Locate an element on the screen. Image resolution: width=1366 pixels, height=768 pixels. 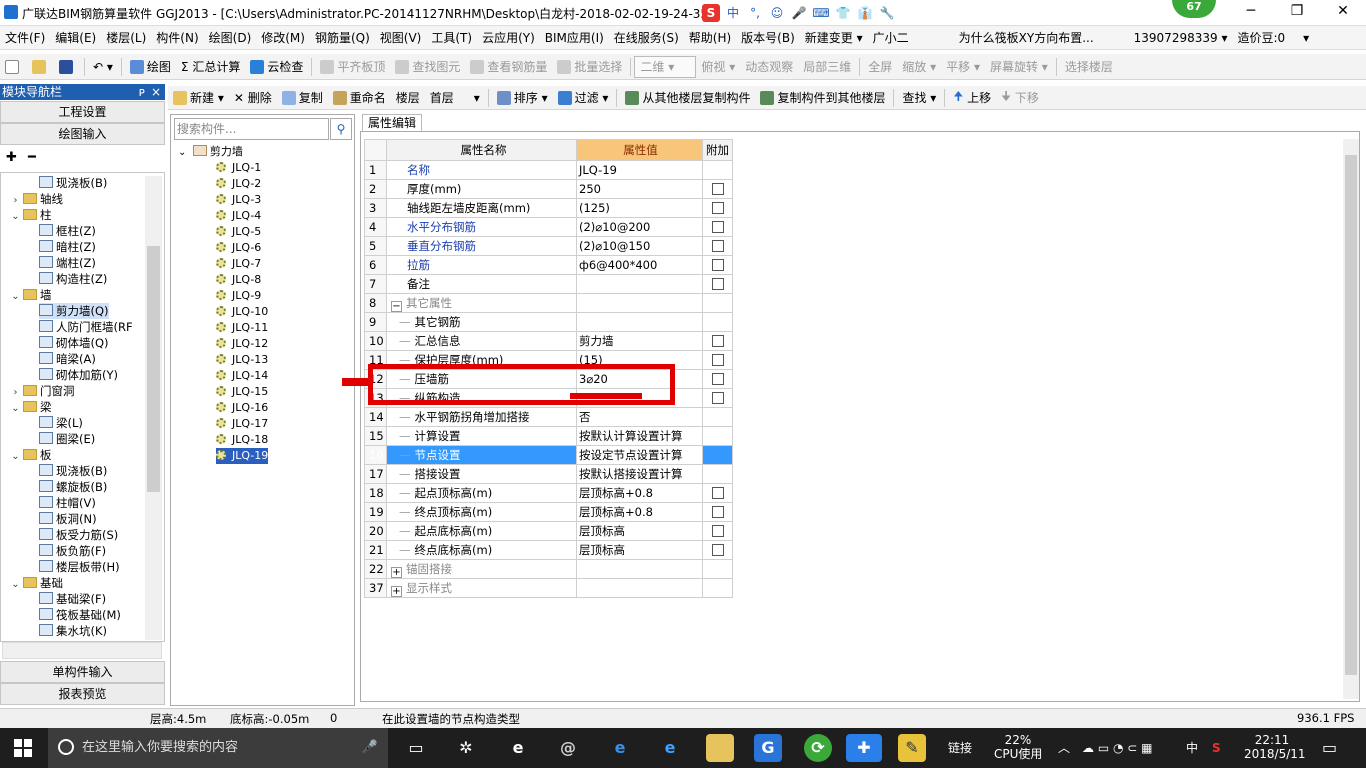
list-item: JLQ-6 is located at coordinates (238, 248).